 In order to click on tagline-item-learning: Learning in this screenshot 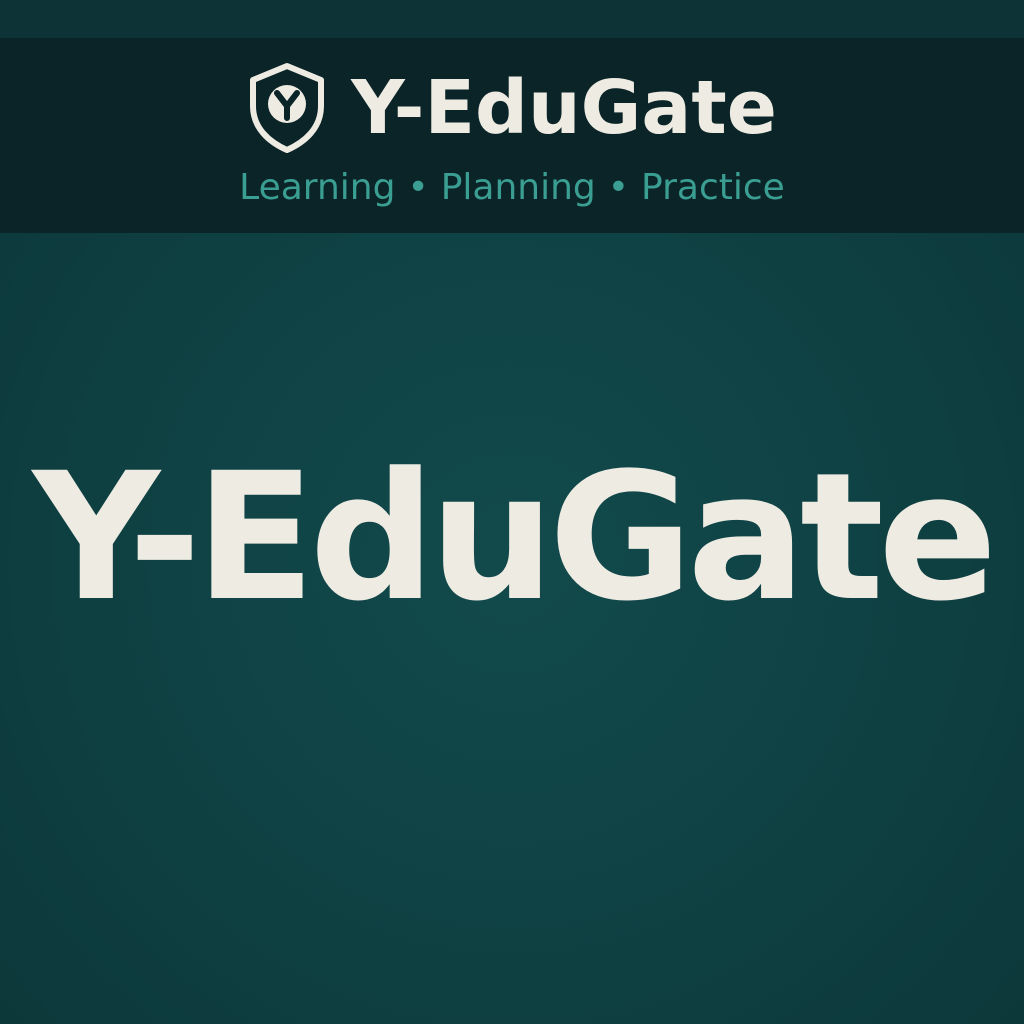, I will do `click(317, 187)`.